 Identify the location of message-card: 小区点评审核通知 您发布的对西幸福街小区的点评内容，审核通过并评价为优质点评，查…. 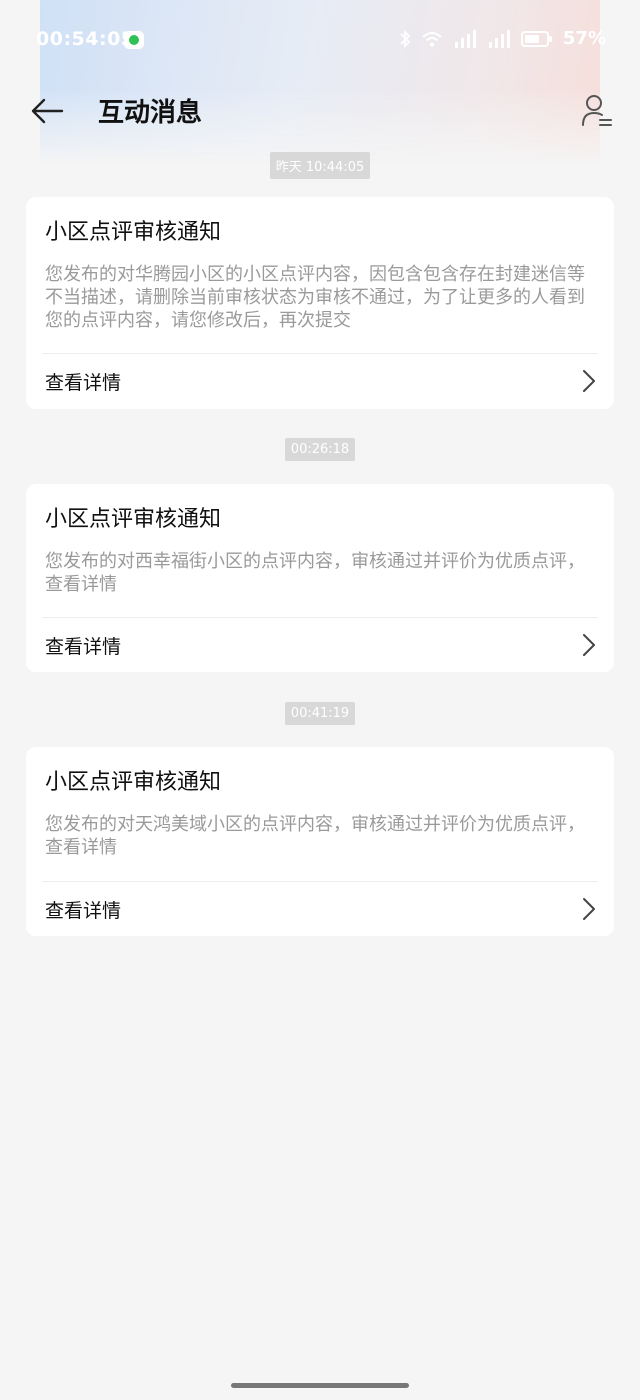
(320, 578).